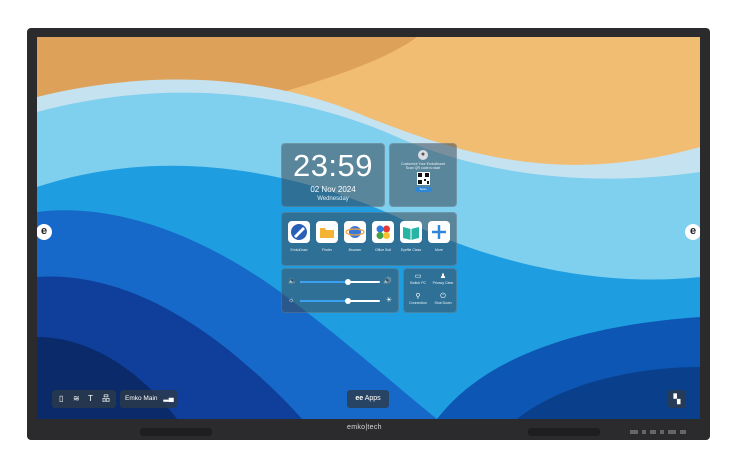 This screenshot has width=737, height=468. I want to click on office-suite-icon, so click(383, 232).